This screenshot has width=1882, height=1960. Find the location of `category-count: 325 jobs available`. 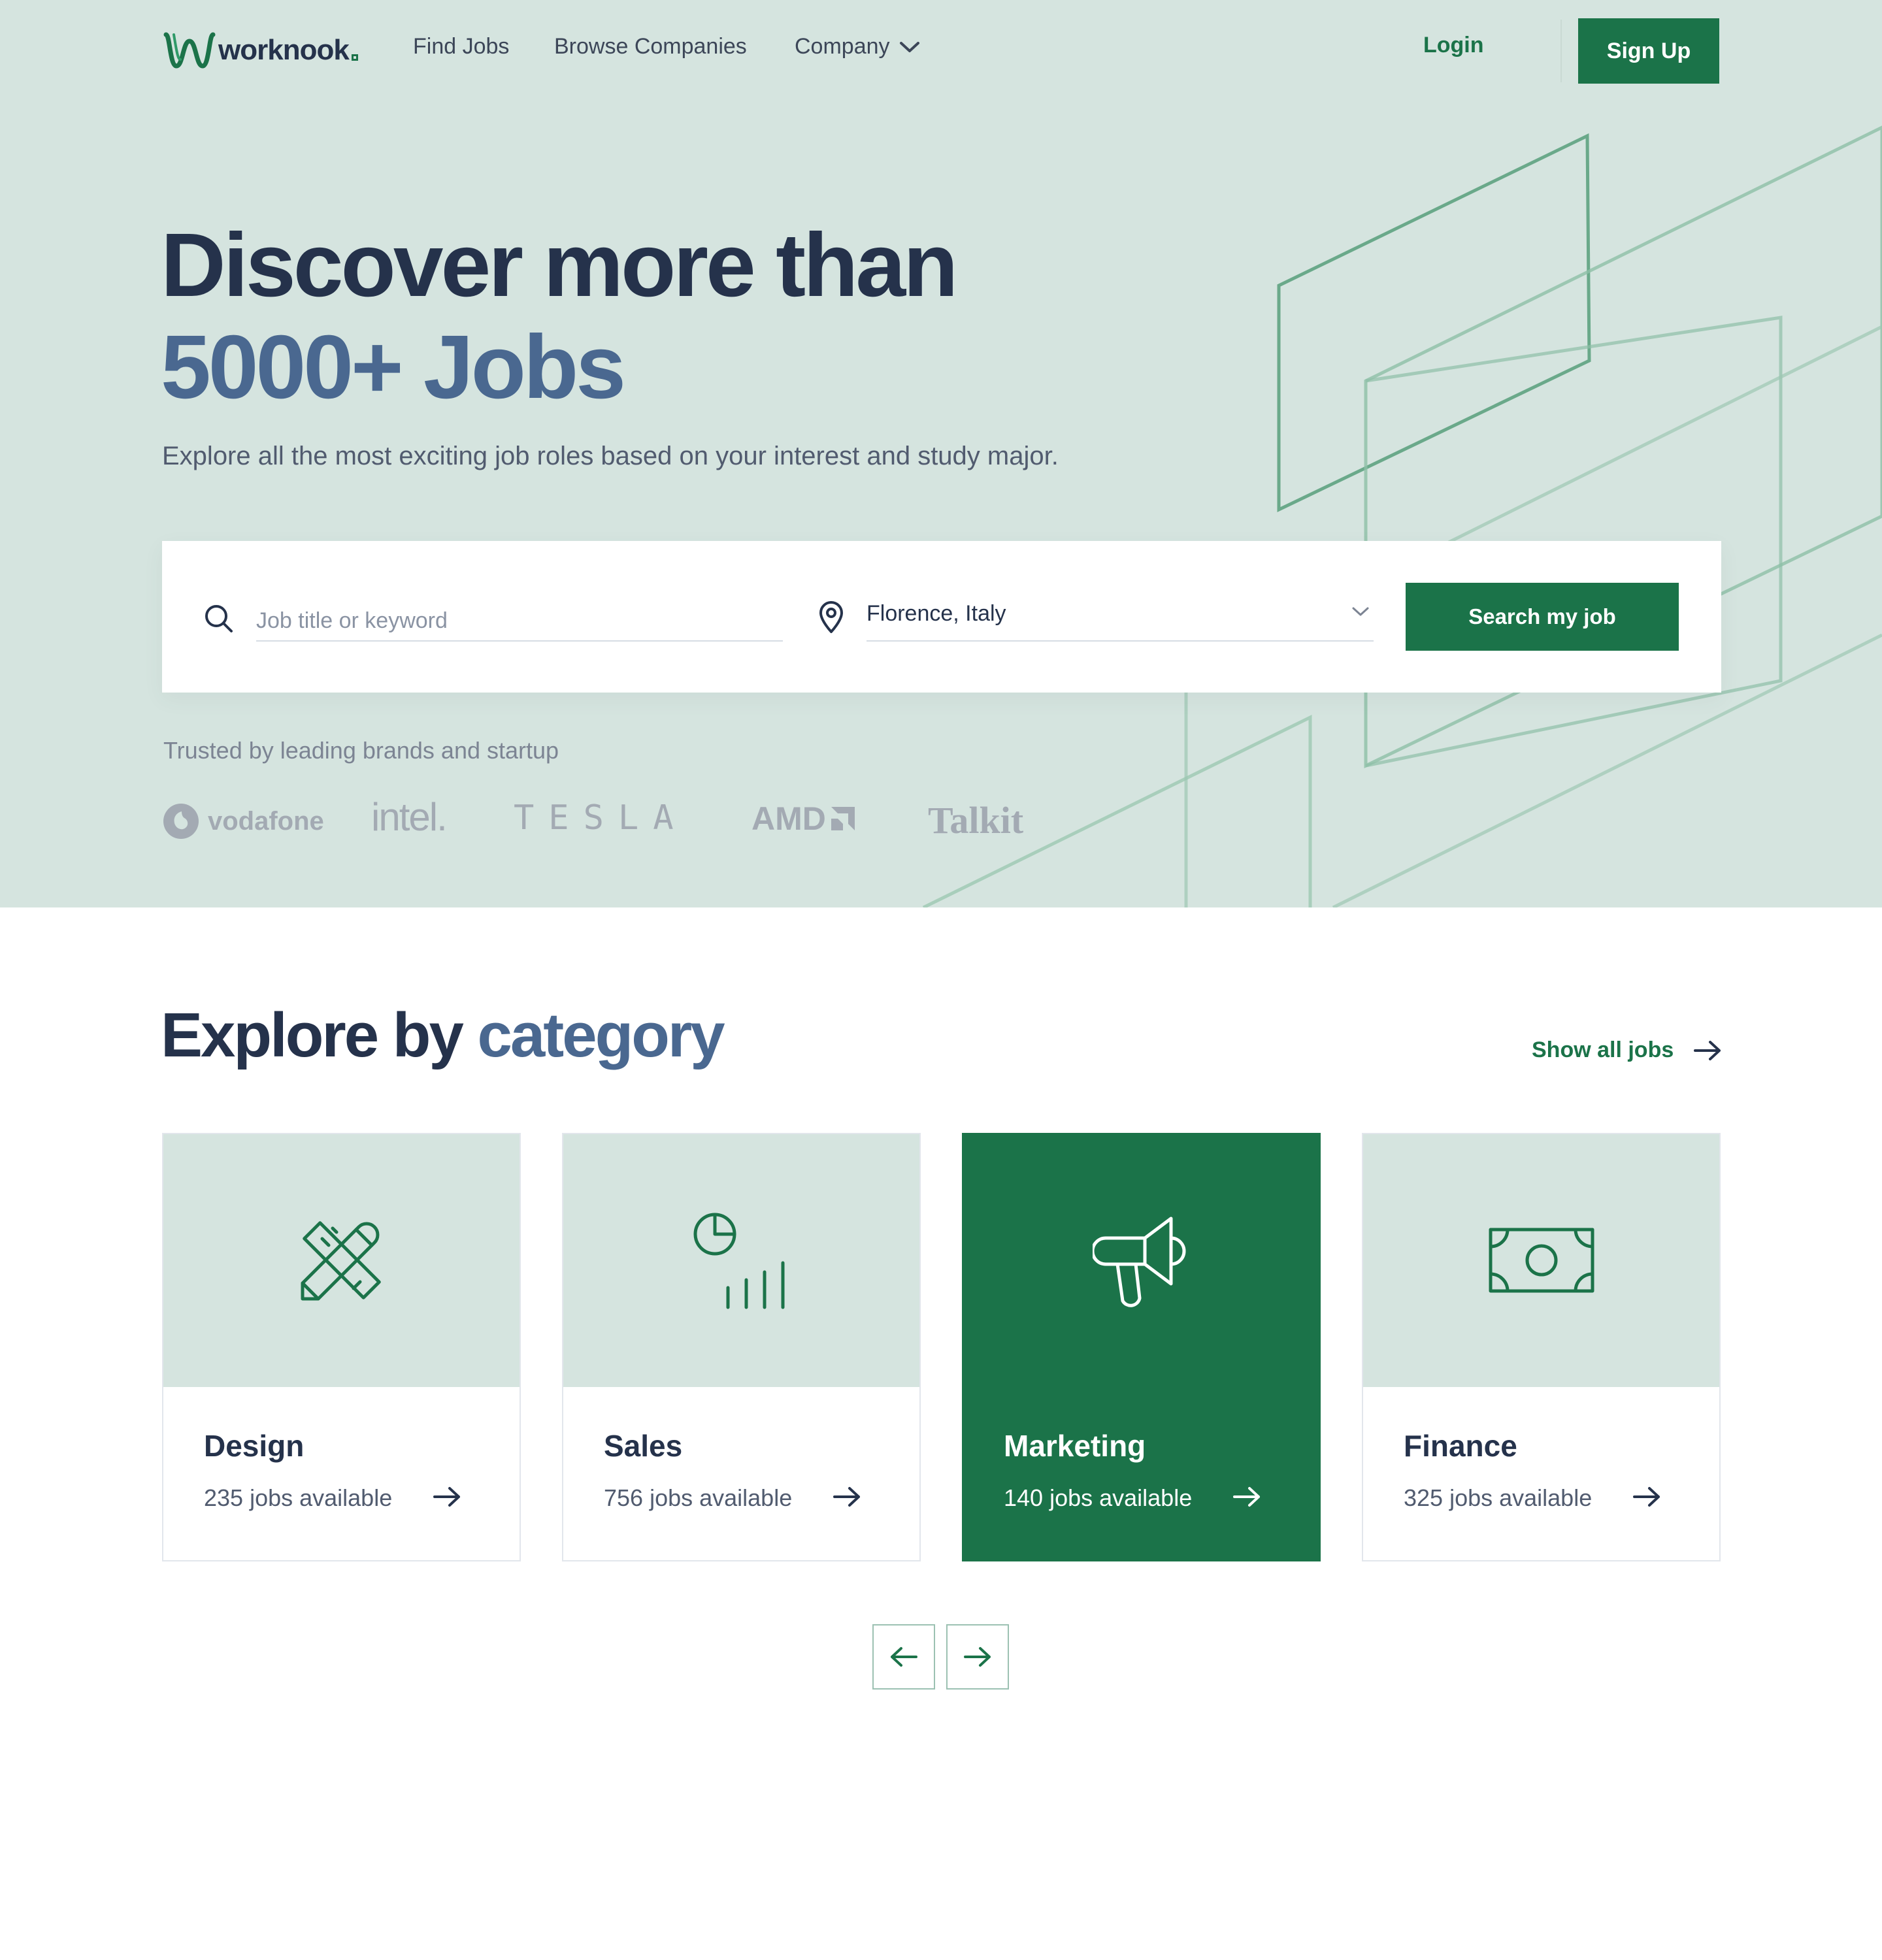

category-count: 325 jobs available is located at coordinates (1498, 1497).